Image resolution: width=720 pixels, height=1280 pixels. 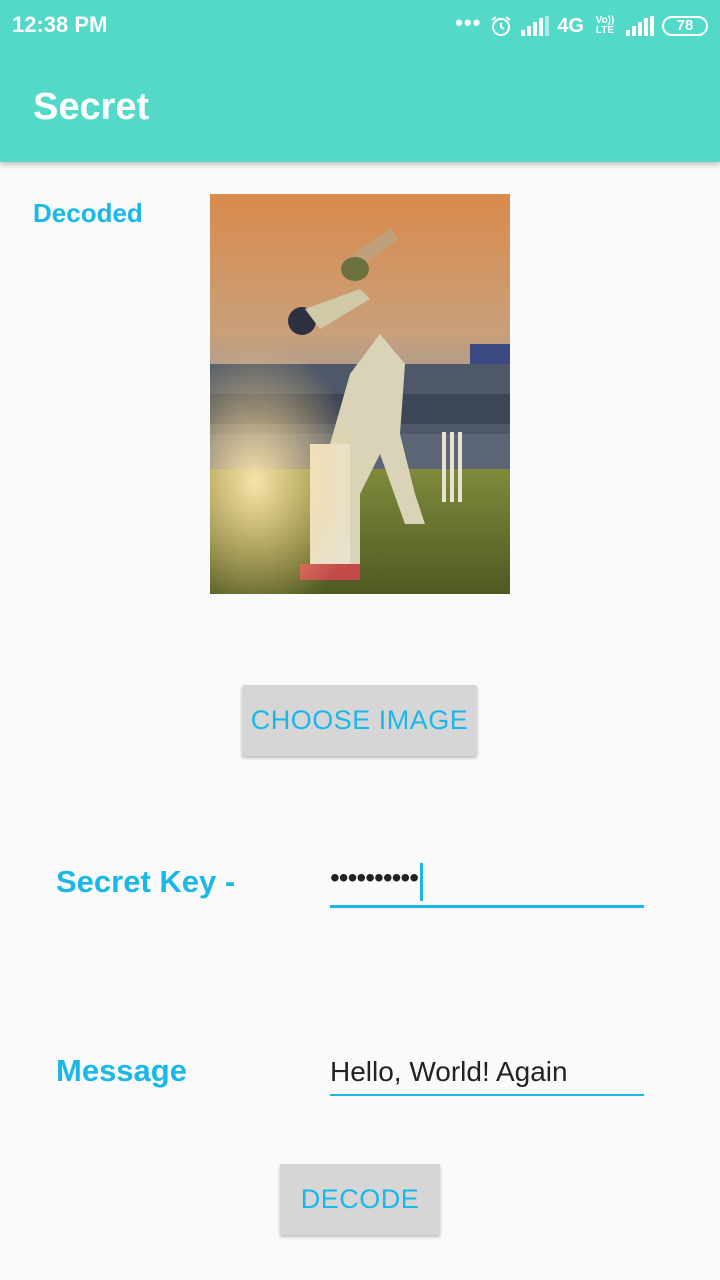 I want to click on alarm-icon, so click(x=501, y=26).